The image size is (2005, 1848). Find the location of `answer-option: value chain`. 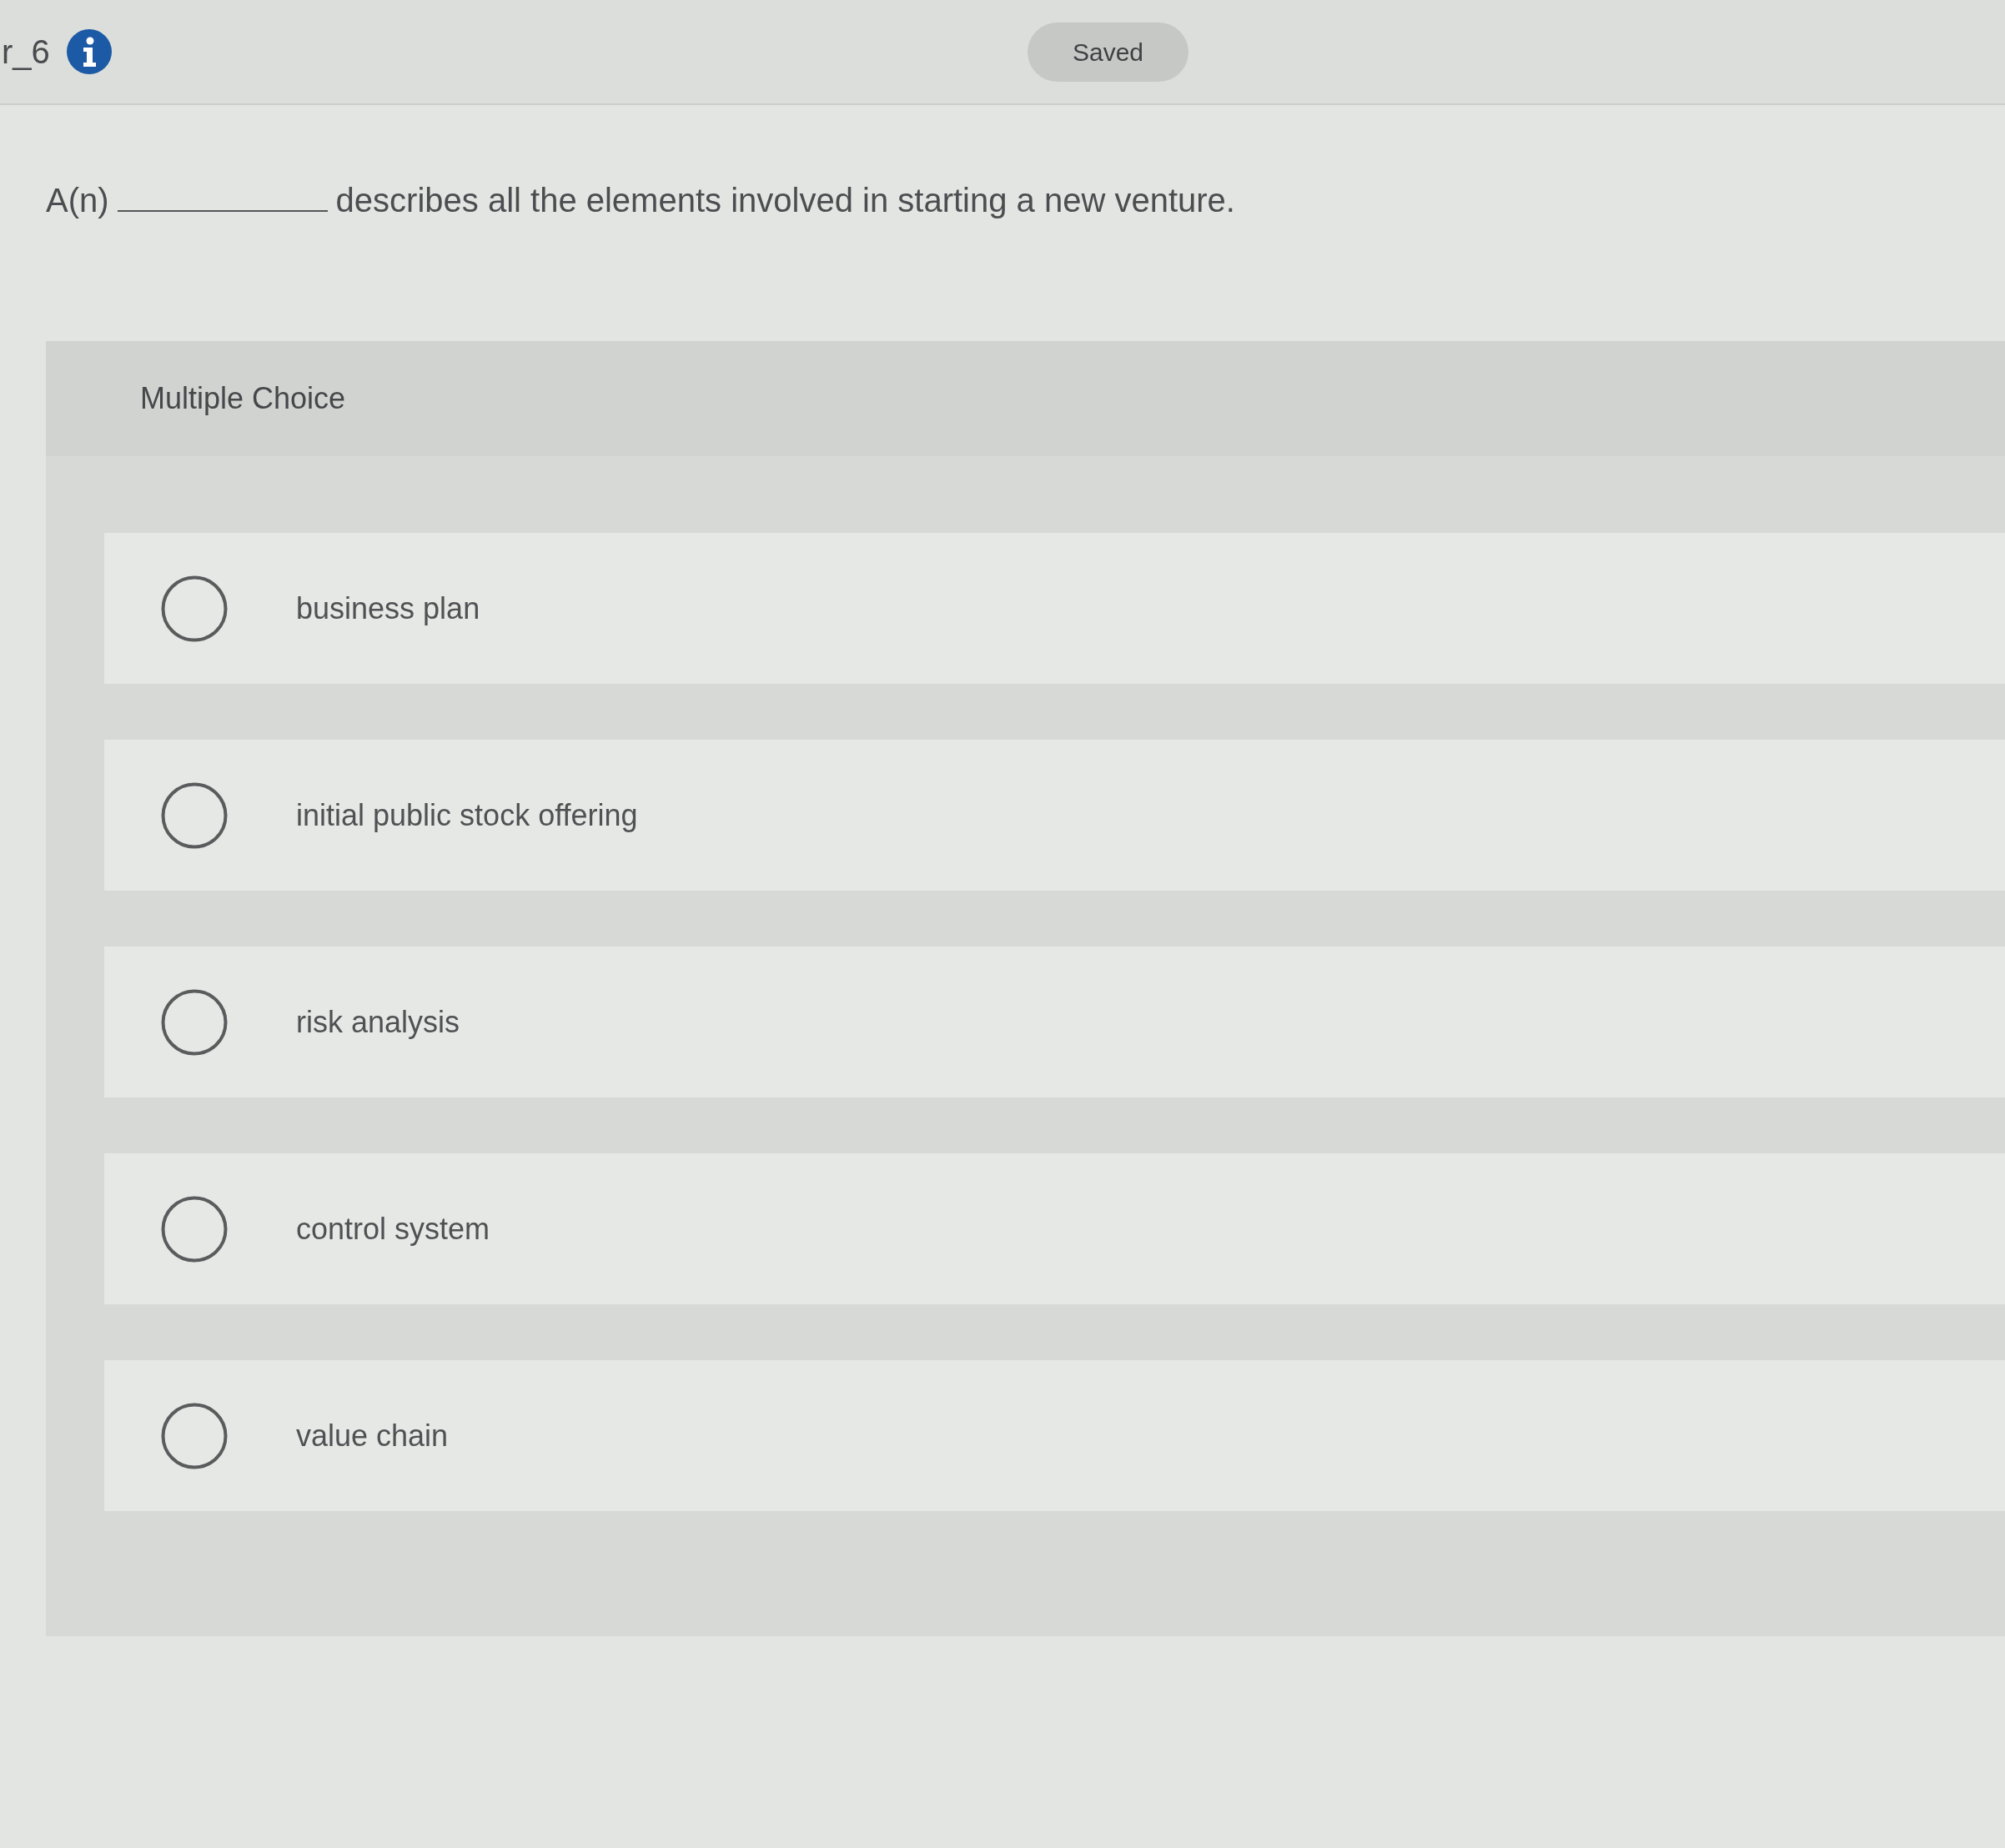

answer-option: value chain is located at coordinates (1054, 1435).